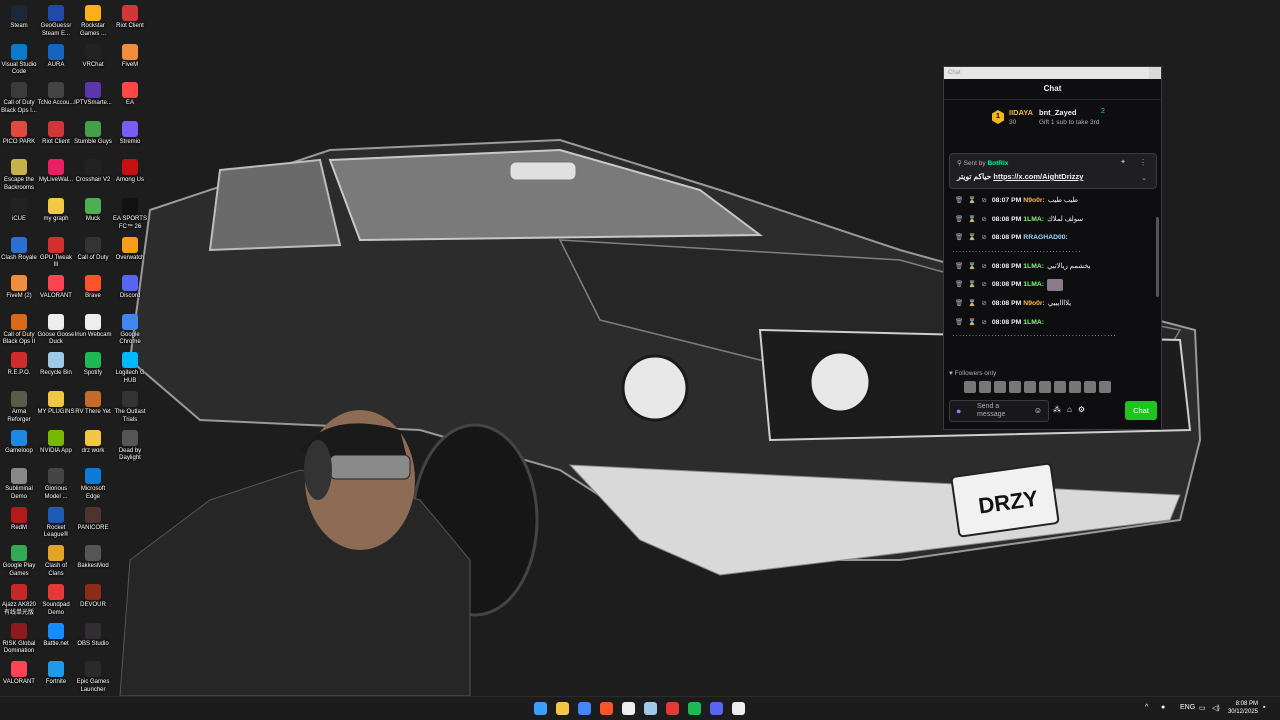 This screenshot has height=720, width=1280. Describe the element at coordinates (19, 441) in the screenshot. I see `desktop-icon: Gameloop` at that location.